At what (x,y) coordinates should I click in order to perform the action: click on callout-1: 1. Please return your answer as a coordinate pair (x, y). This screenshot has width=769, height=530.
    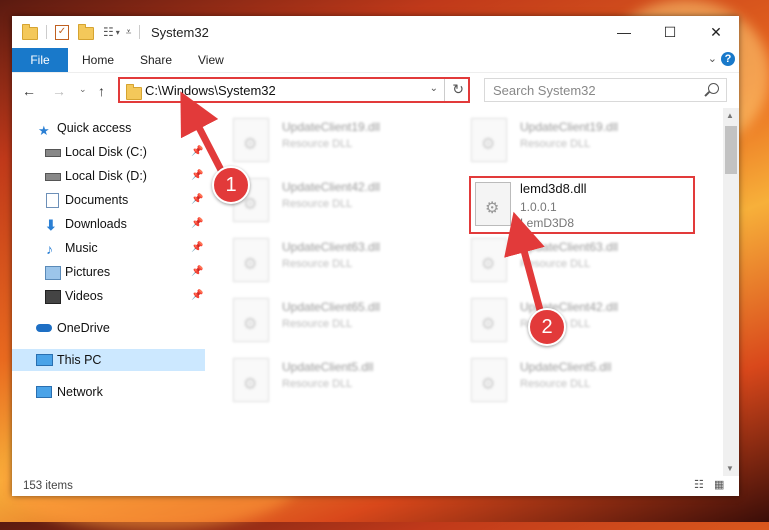
    Looking at the image, I should click on (231, 185).